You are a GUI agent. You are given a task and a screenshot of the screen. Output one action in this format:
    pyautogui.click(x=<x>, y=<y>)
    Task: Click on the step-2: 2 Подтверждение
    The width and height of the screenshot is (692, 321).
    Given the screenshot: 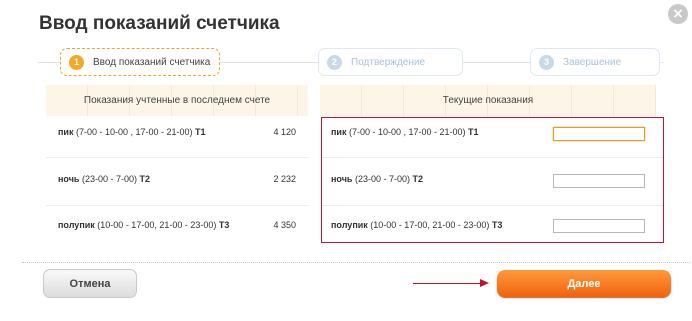 What is the action you would take?
    pyautogui.click(x=390, y=62)
    